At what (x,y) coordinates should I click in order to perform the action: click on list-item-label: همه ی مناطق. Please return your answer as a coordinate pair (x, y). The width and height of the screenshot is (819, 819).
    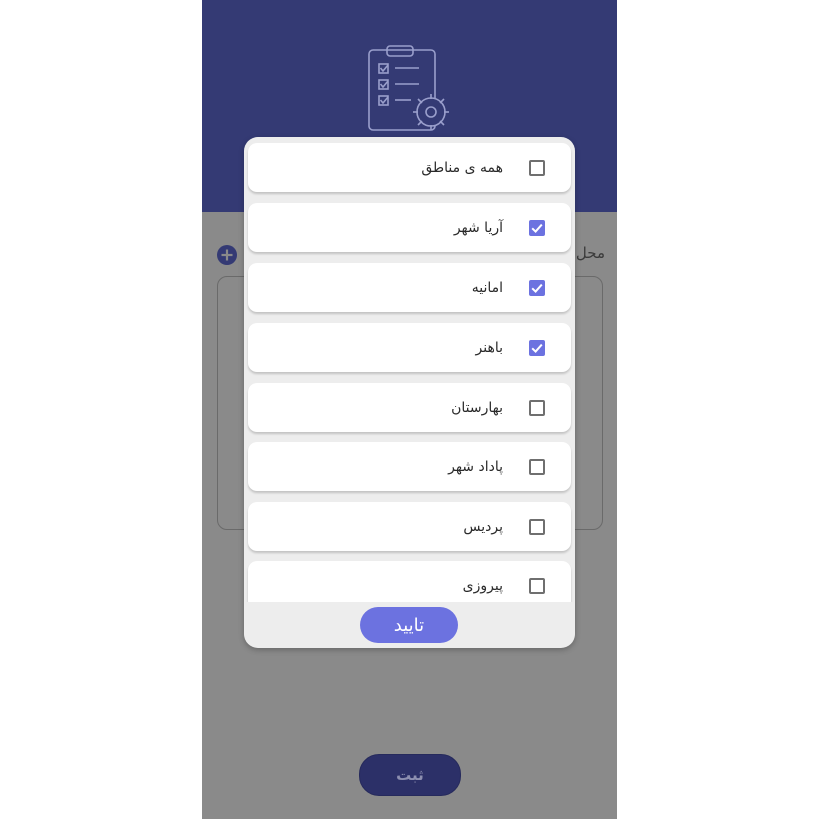
    Looking at the image, I should click on (462, 167).